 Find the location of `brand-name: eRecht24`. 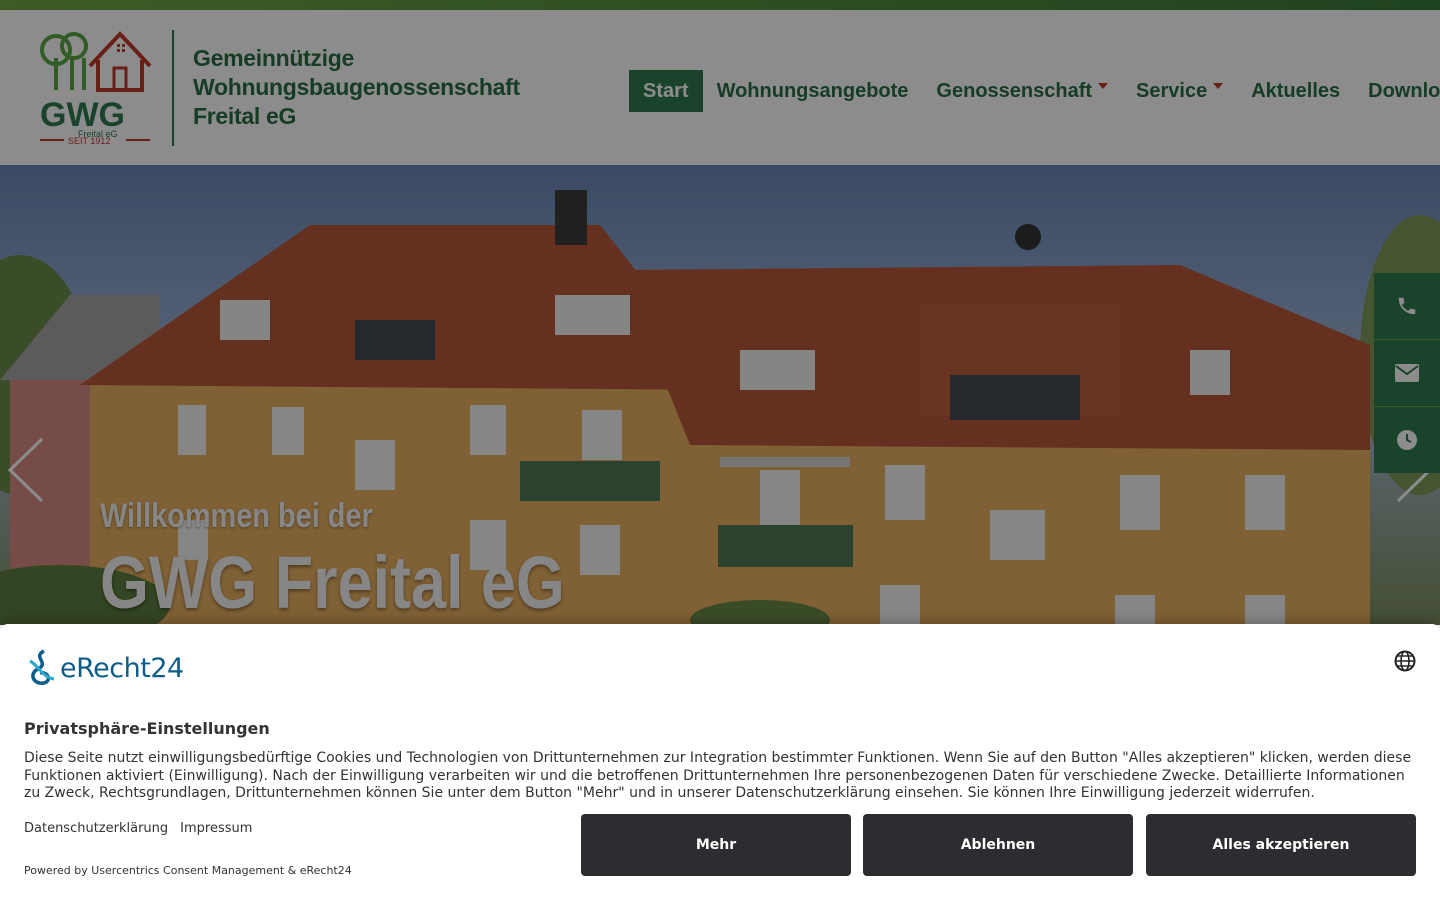

brand-name: eRecht24 is located at coordinates (122, 668).